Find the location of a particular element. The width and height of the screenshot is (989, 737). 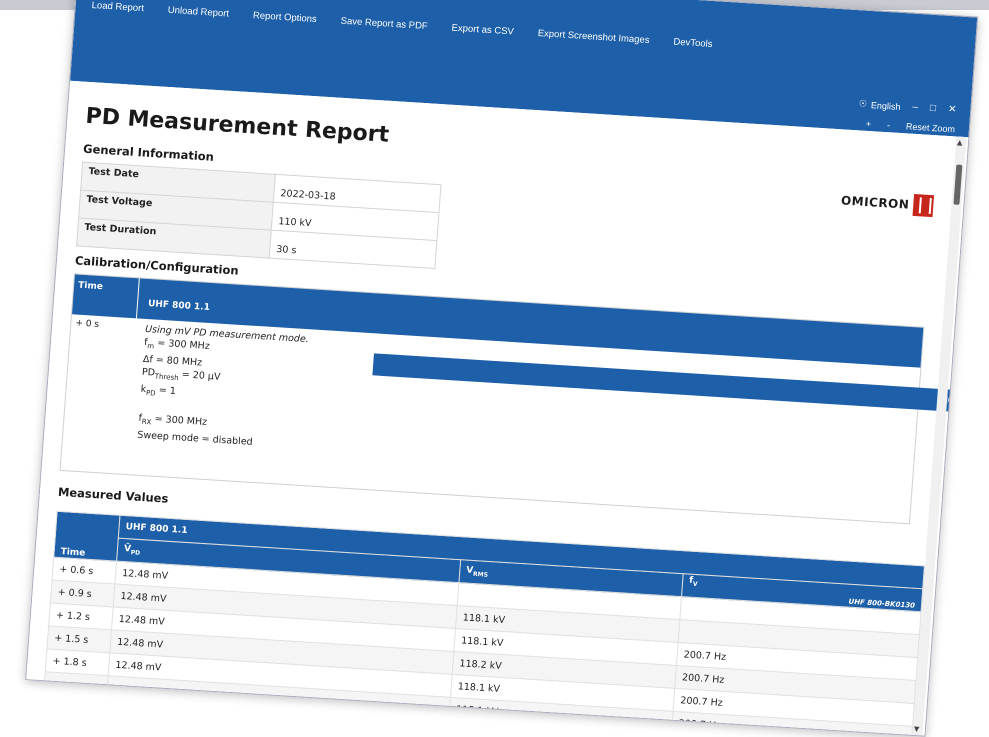

menu-save-pdf: Save Report as PDF is located at coordinates (384, 24).